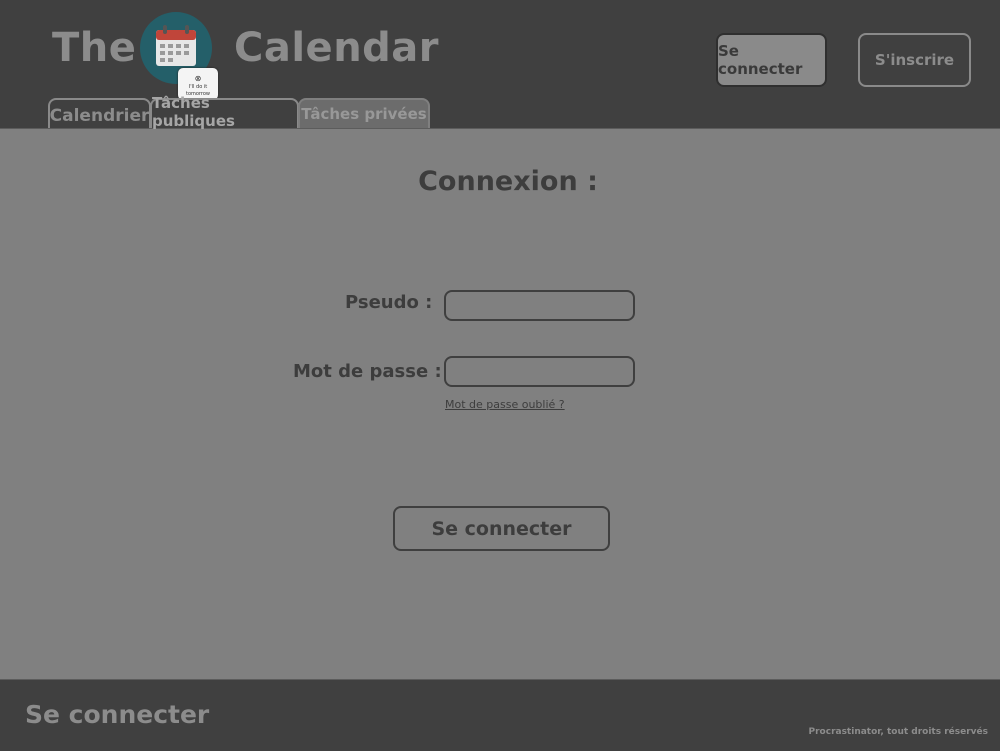  I want to click on footer-copyright: Procrastinator, tout droits réservés, so click(898, 732).